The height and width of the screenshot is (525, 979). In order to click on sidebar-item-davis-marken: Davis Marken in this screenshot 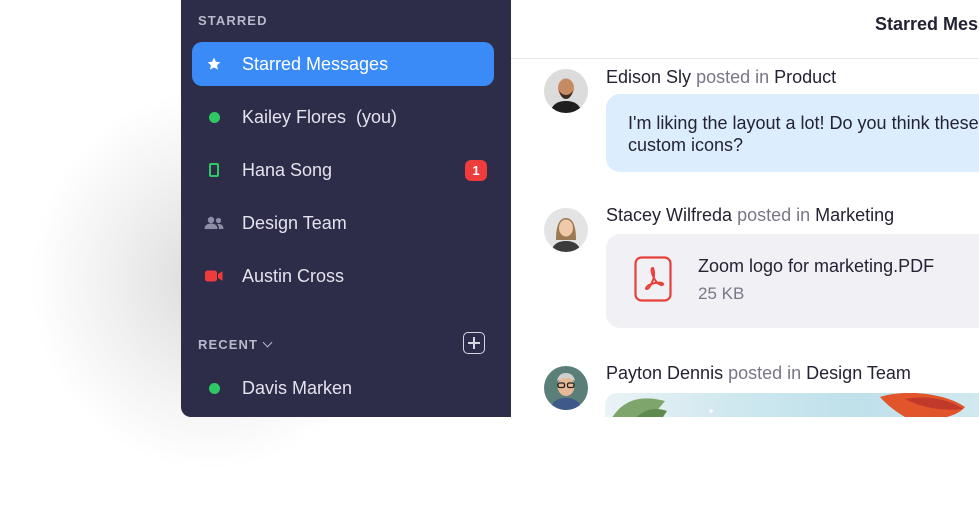, I will do `click(343, 388)`.